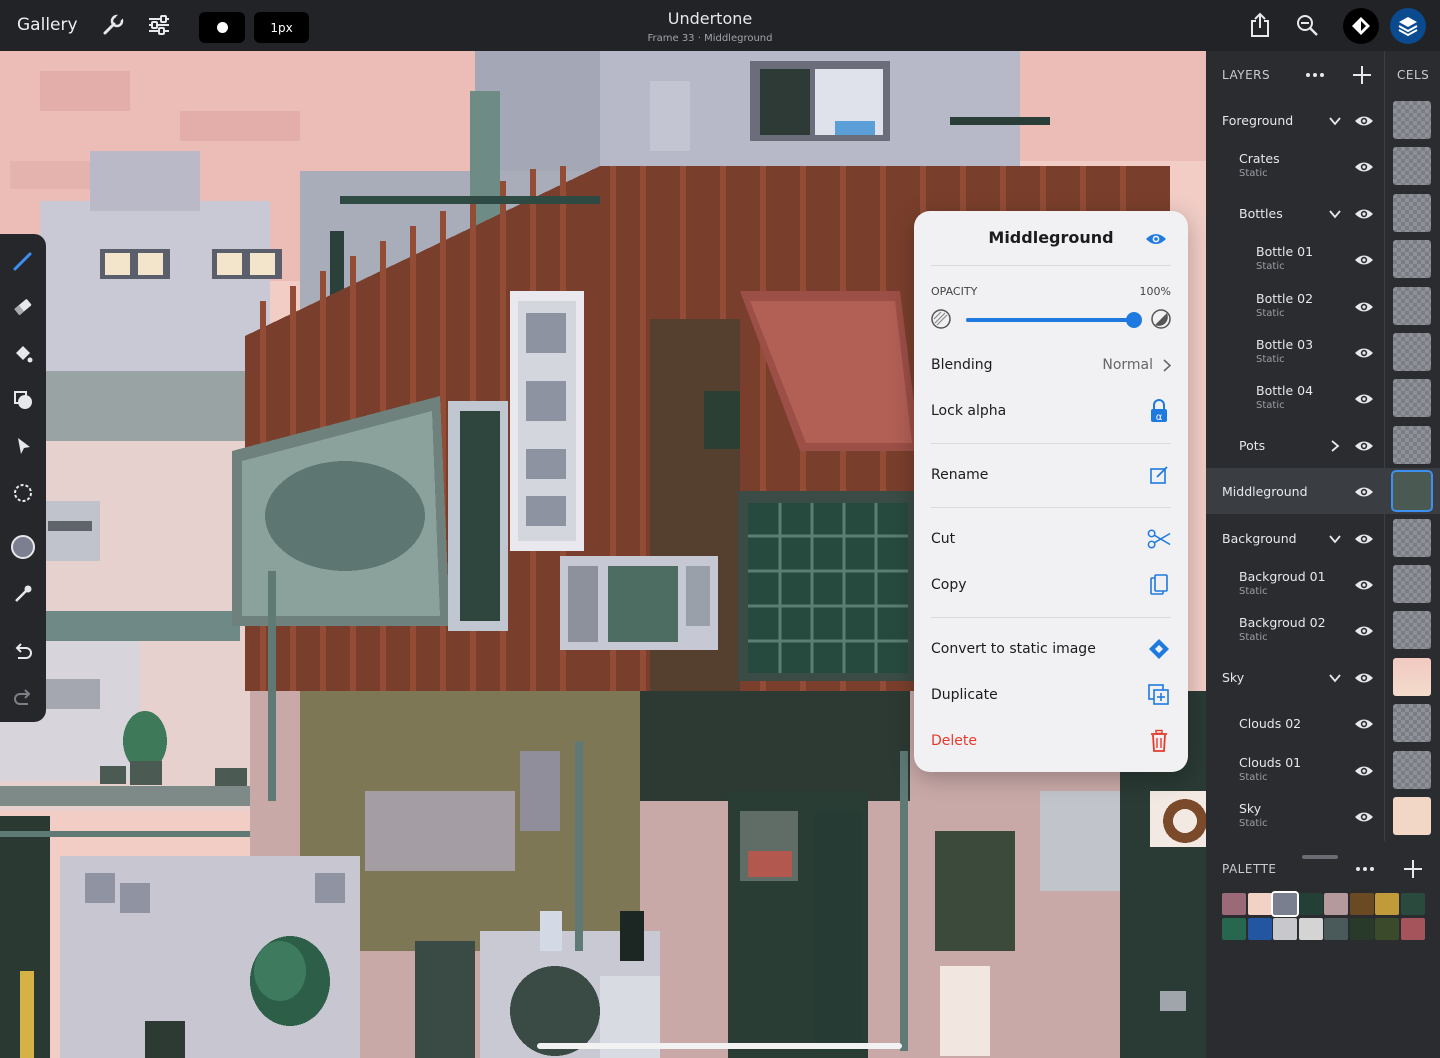 This screenshot has height=1058, width=1440. What do you see at coordinates (1295, 352) in the screenshot?
I see `layer-row: Bottle 03 Static` at bounding box center [1295, 352].